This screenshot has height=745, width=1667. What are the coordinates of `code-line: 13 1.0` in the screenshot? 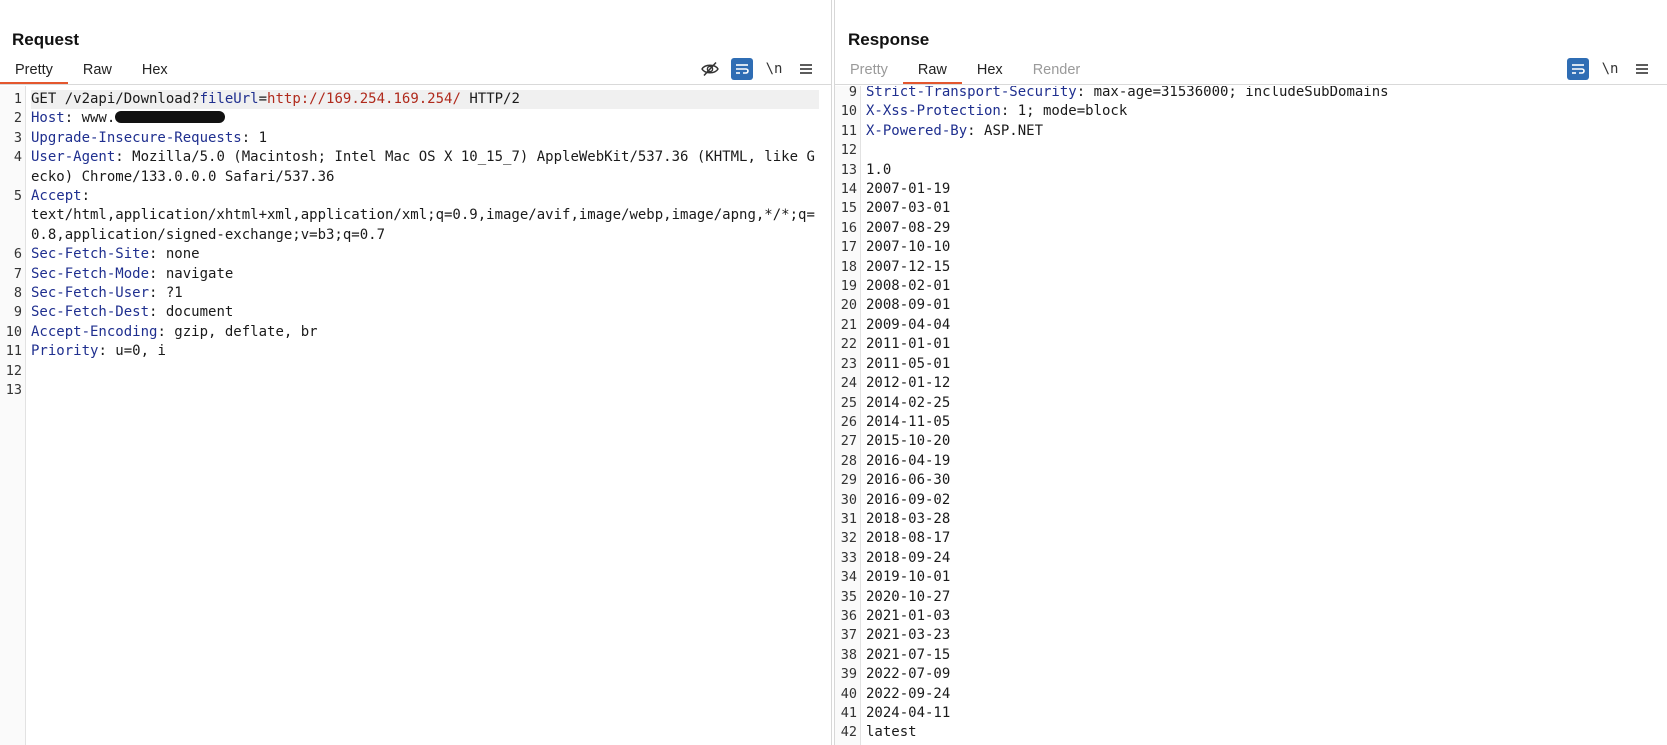 It's located at (1251, 170).